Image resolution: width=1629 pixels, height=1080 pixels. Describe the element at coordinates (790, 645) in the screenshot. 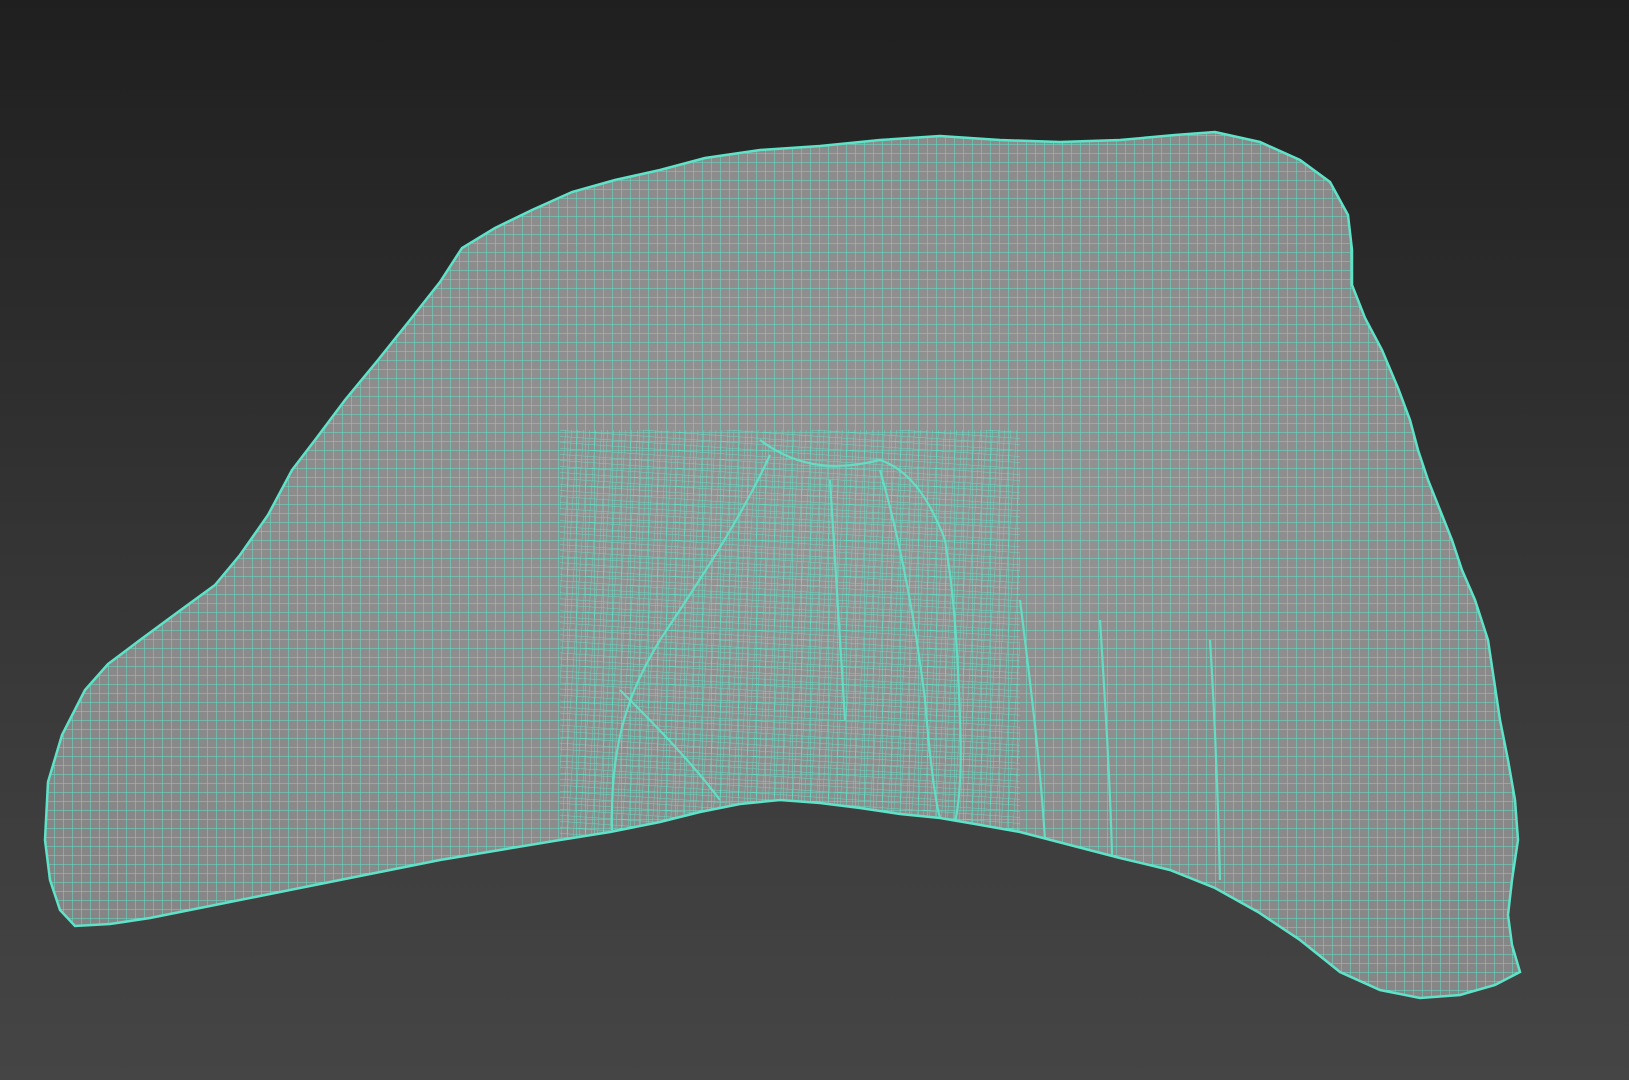

I see `mesh-wire-grid-fine-region` at that location.